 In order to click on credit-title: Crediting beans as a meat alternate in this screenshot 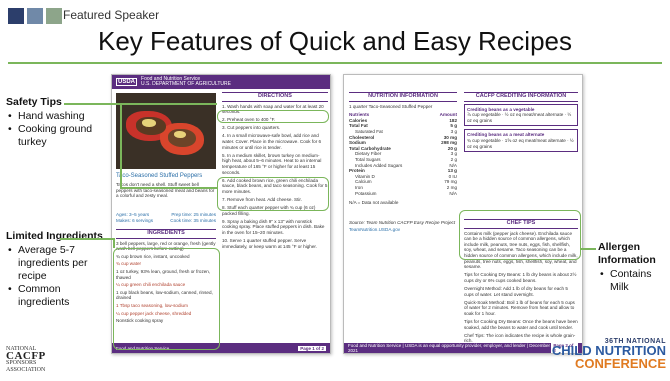, I will do `click(506, 135)`.